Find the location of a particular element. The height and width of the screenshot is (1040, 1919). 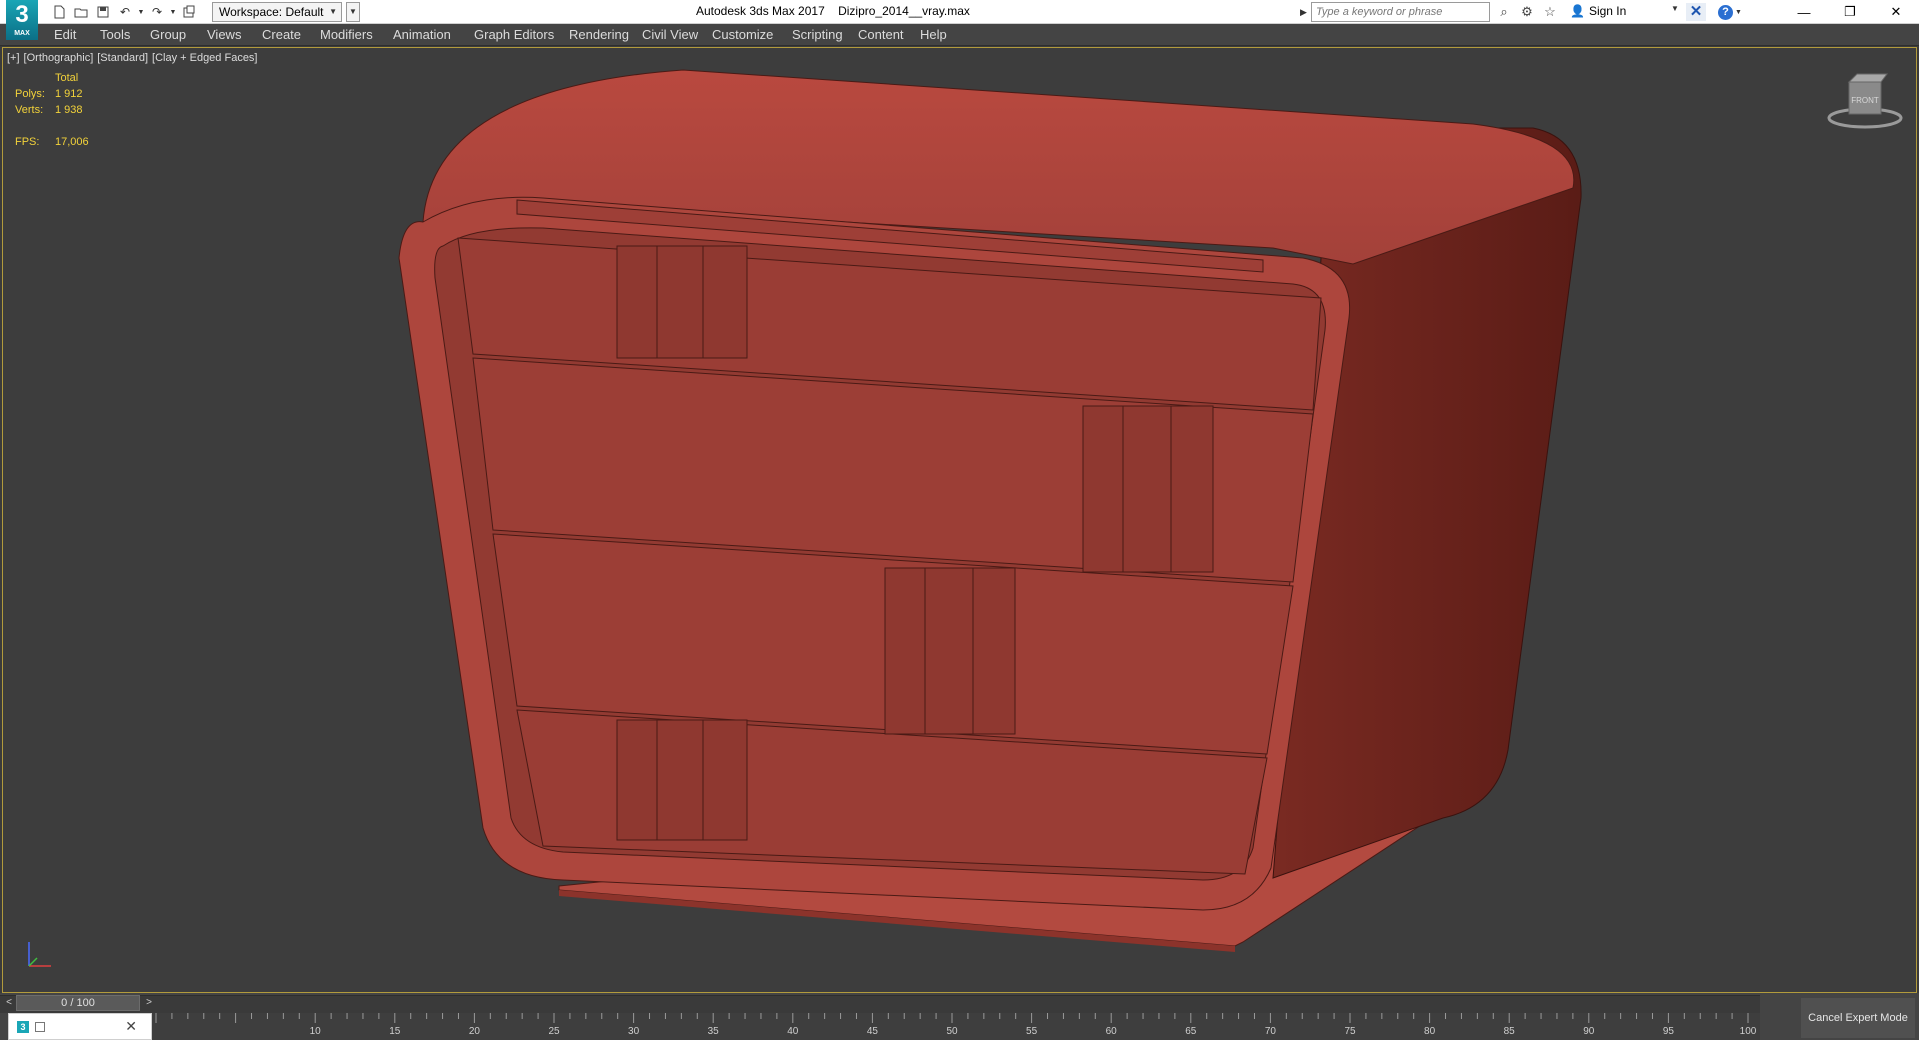

menu-content: Content is located at coordinates (881, 35).